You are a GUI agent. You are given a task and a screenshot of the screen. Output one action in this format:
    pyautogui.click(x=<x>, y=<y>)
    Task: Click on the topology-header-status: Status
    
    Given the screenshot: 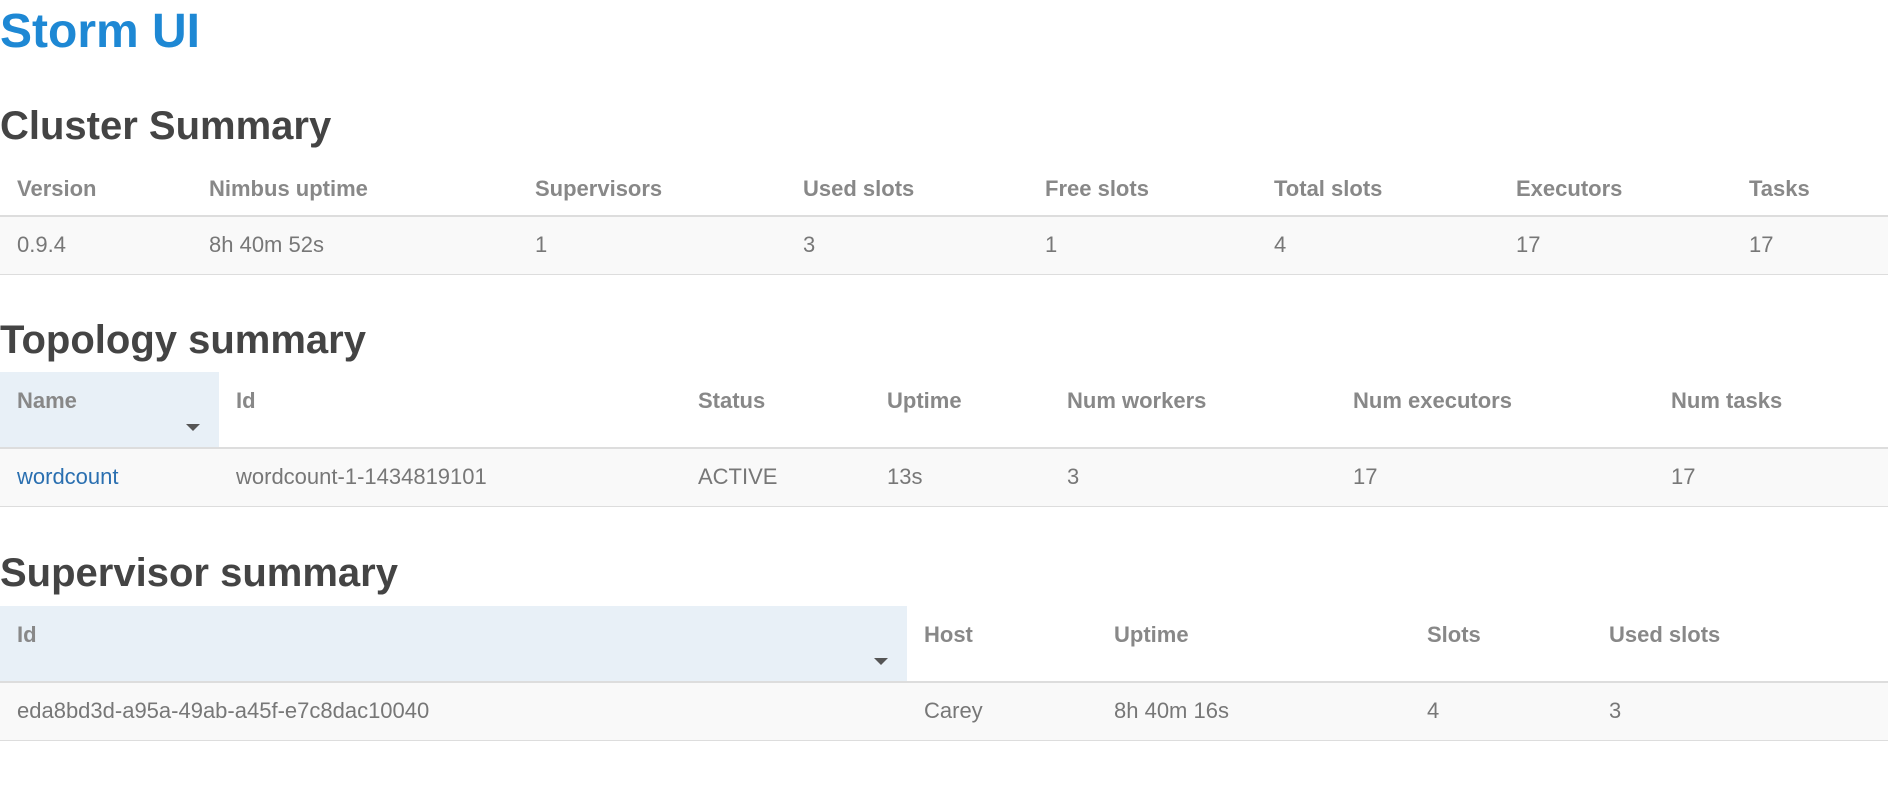 What is the action you would take?
    pyautogui.click(x=775, y=410)
    